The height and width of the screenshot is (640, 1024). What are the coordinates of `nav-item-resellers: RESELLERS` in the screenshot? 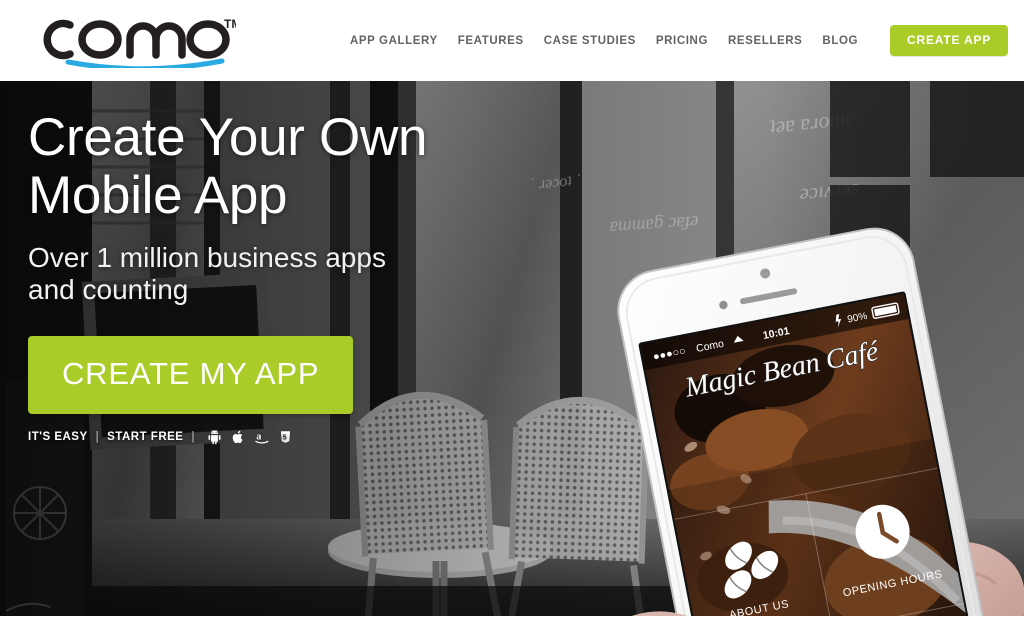 It's located at (765, 41).